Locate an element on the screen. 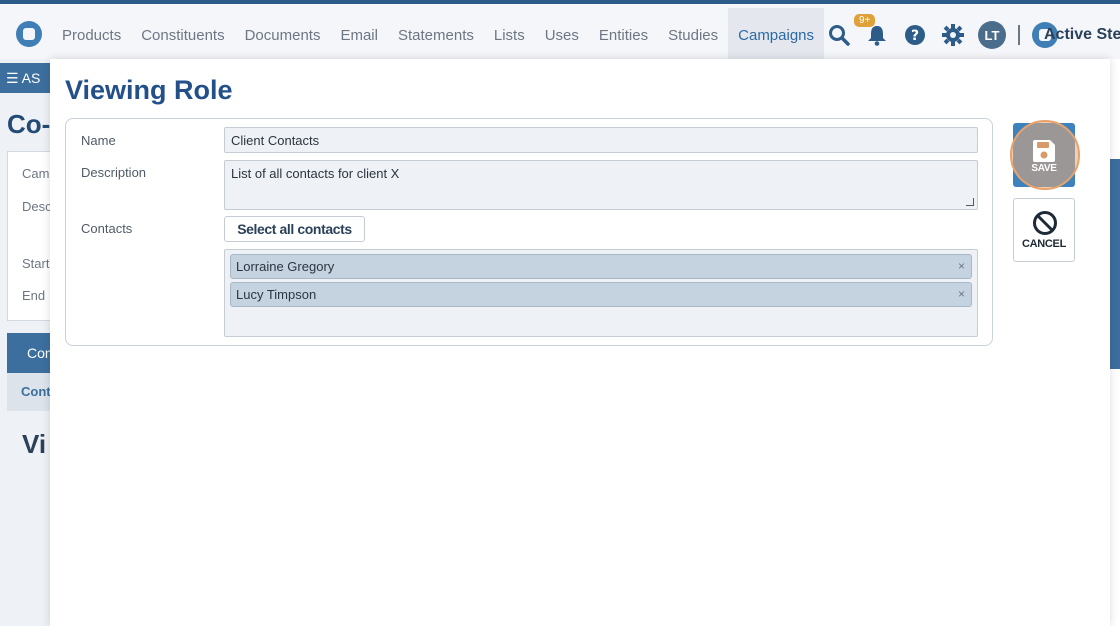  floppy-disk-icon is located at coordinates (1044, 151).